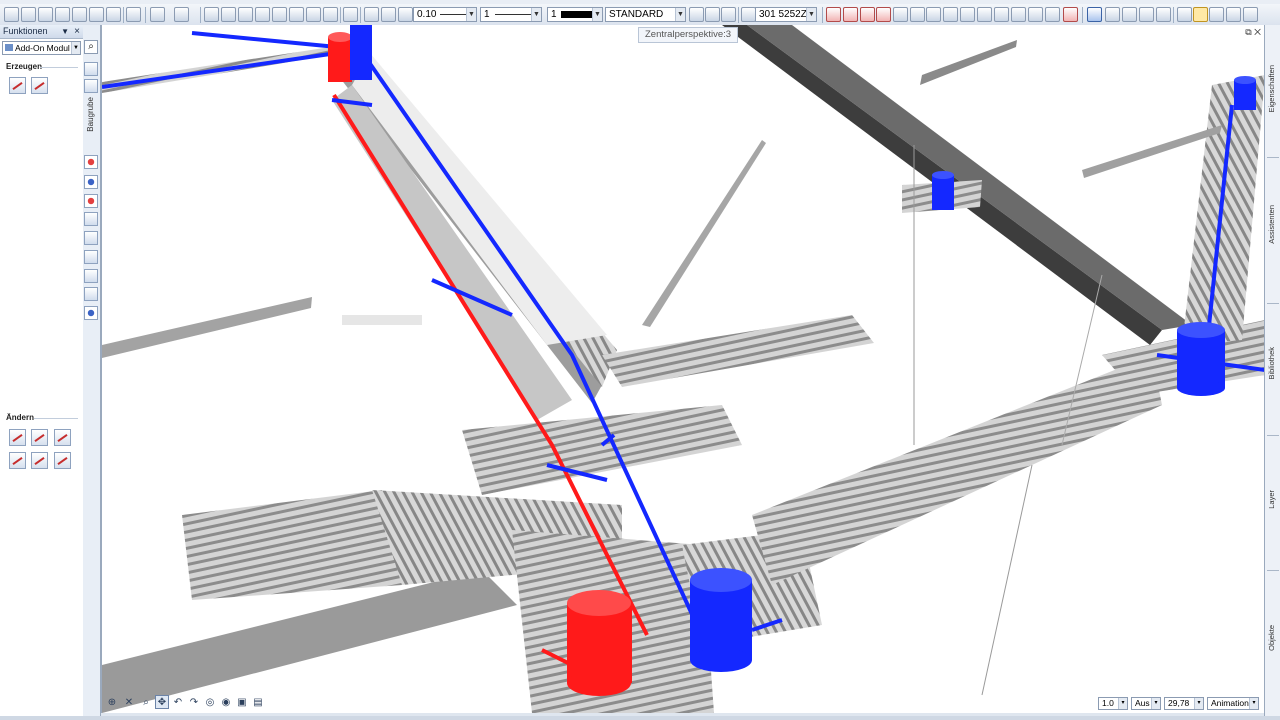  Describe the element at coordinates (157, 14) in the screenshot. I see `undo-icon` at that location.